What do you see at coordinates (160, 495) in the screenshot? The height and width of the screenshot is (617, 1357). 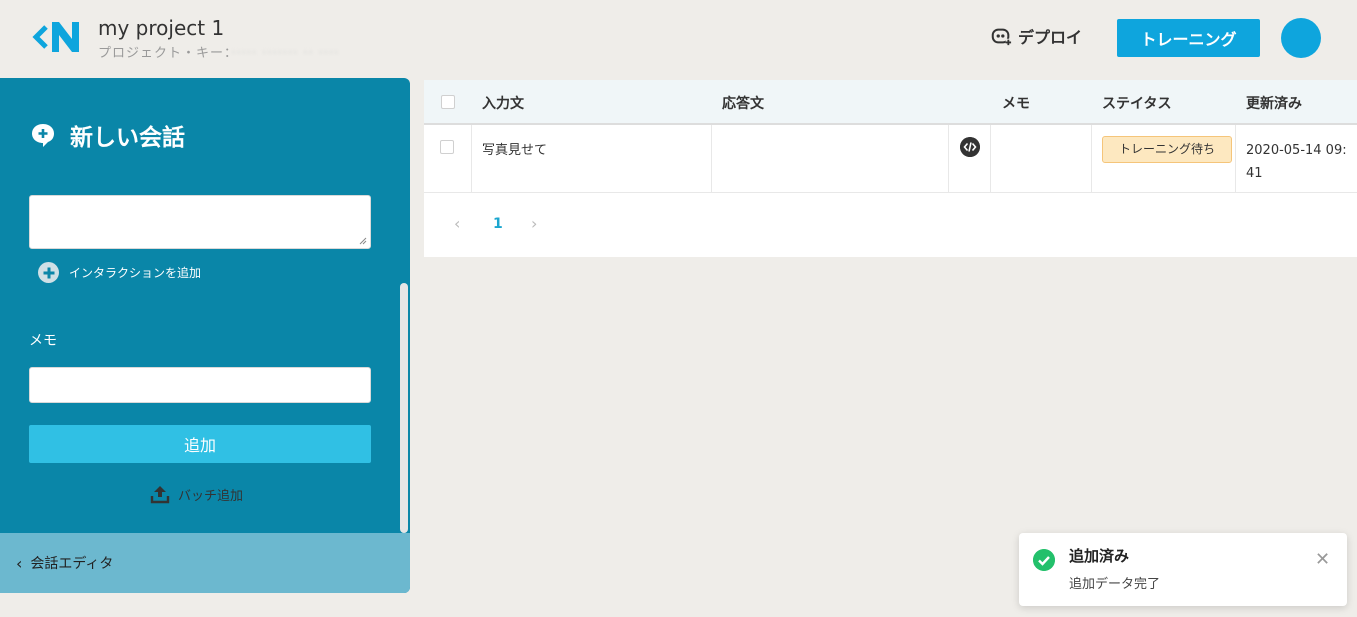 I see `upload-icon` at bounding box center [160, 495].